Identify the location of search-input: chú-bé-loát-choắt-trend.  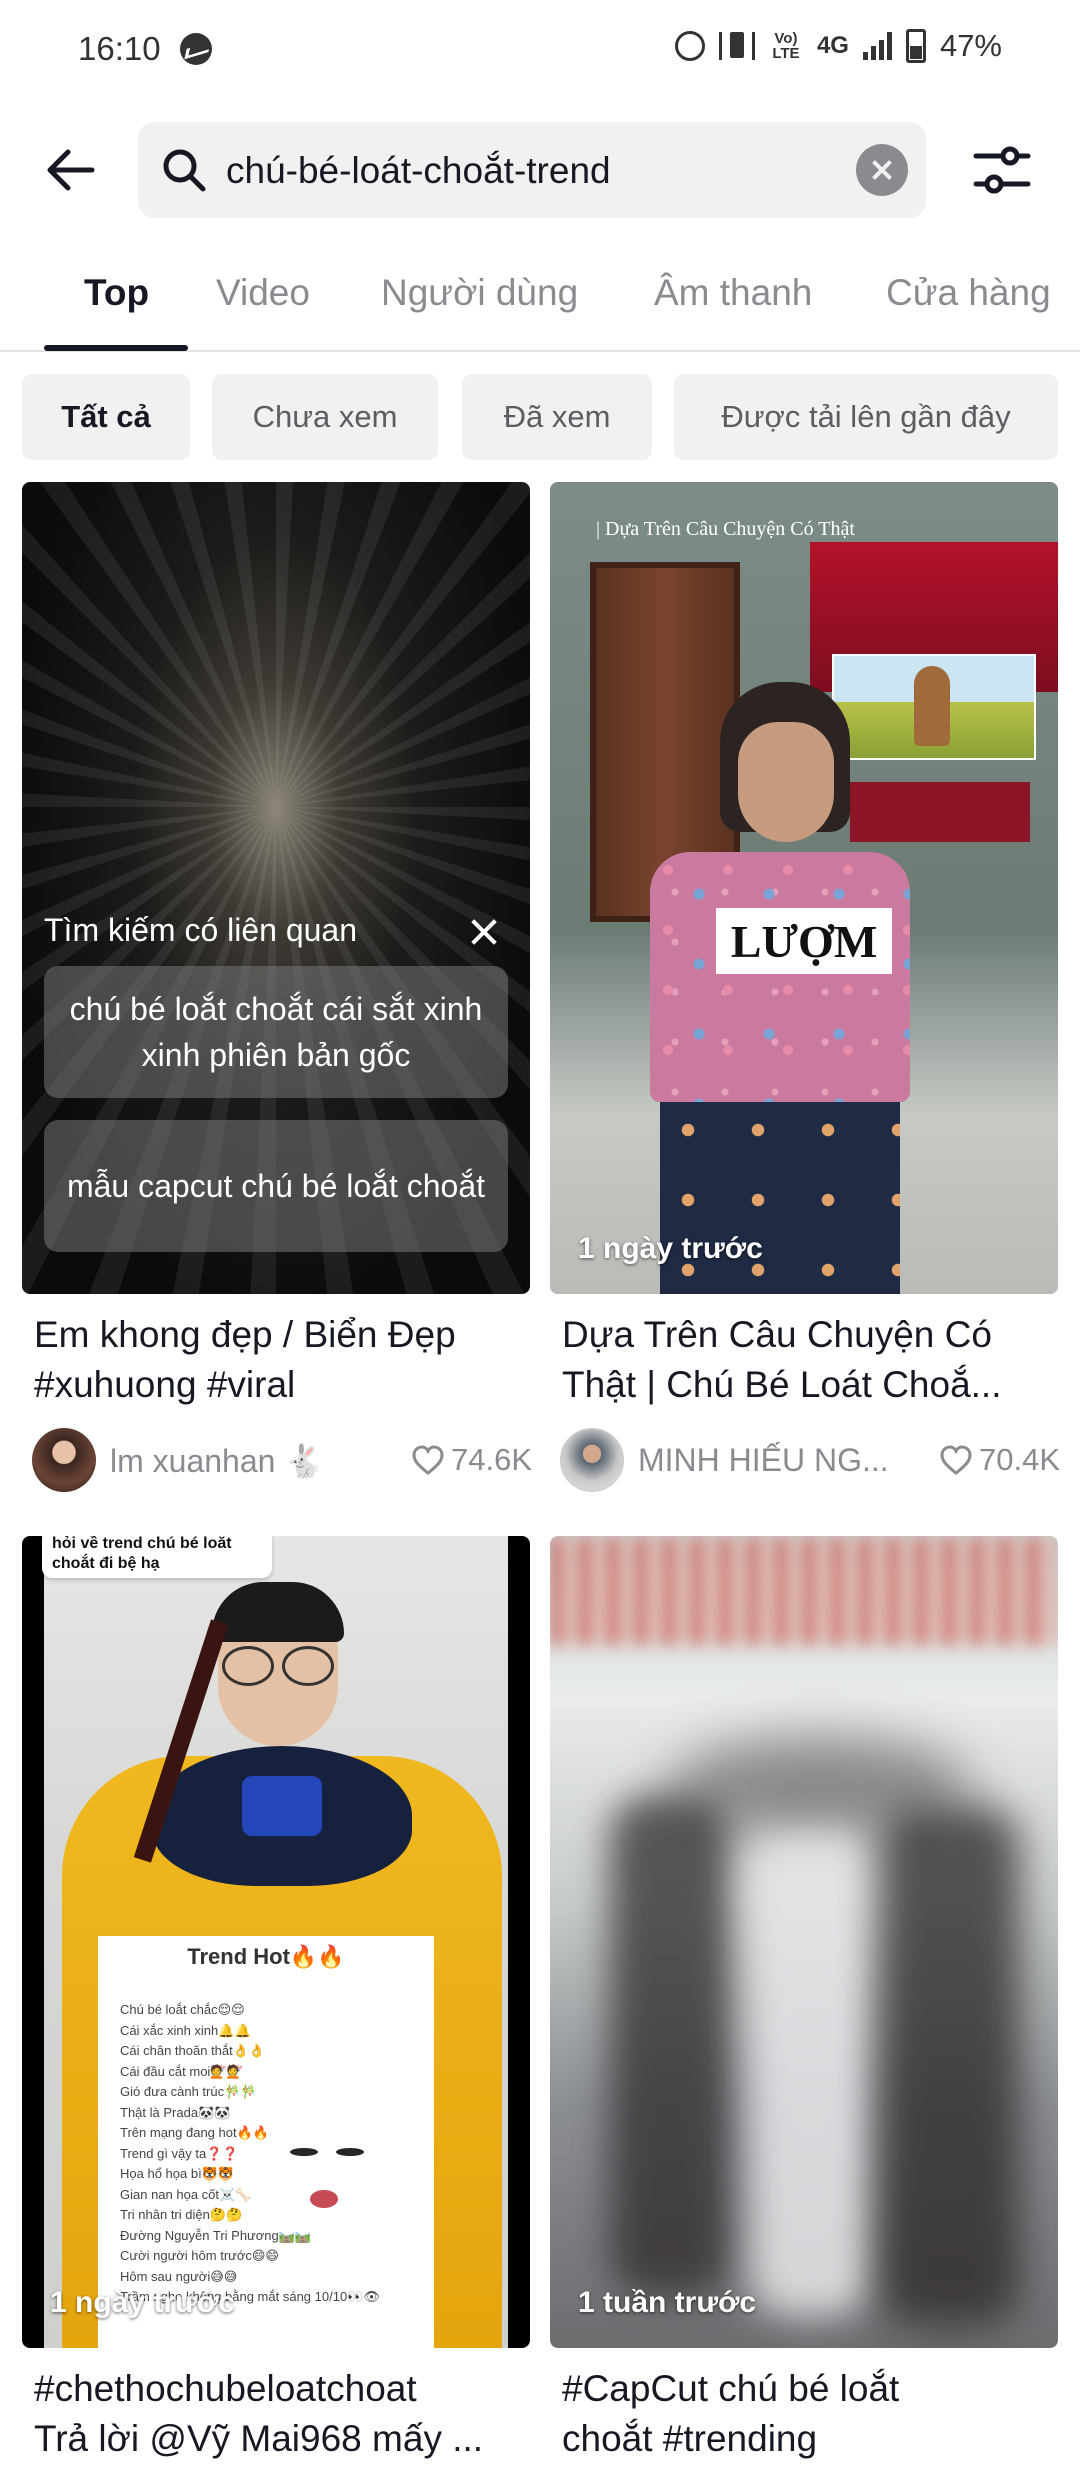
(532, 170).